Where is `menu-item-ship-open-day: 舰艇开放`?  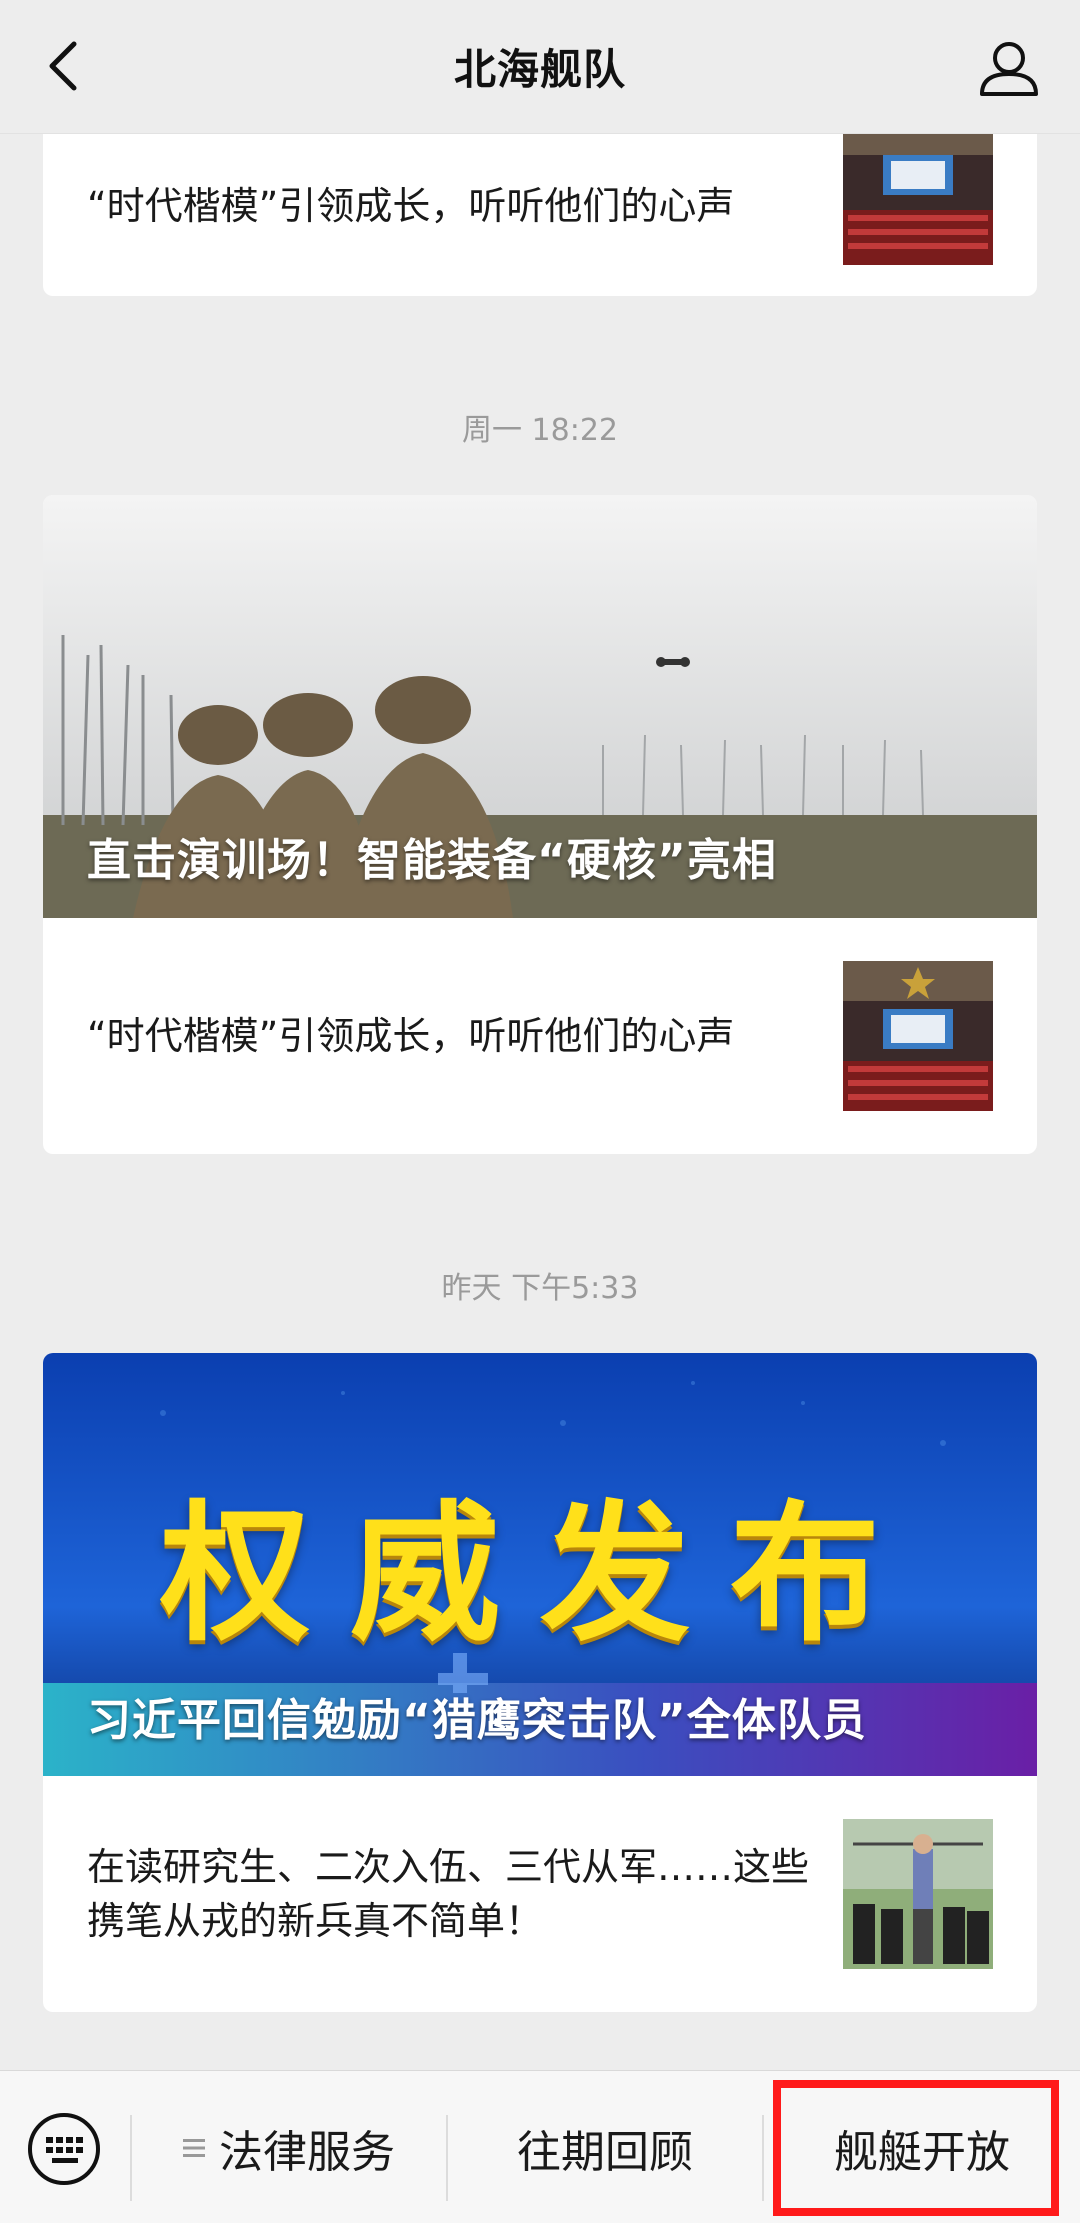 menu-item-ship-open-day: 舰艇开放 is located at coordinates (922, 2147).